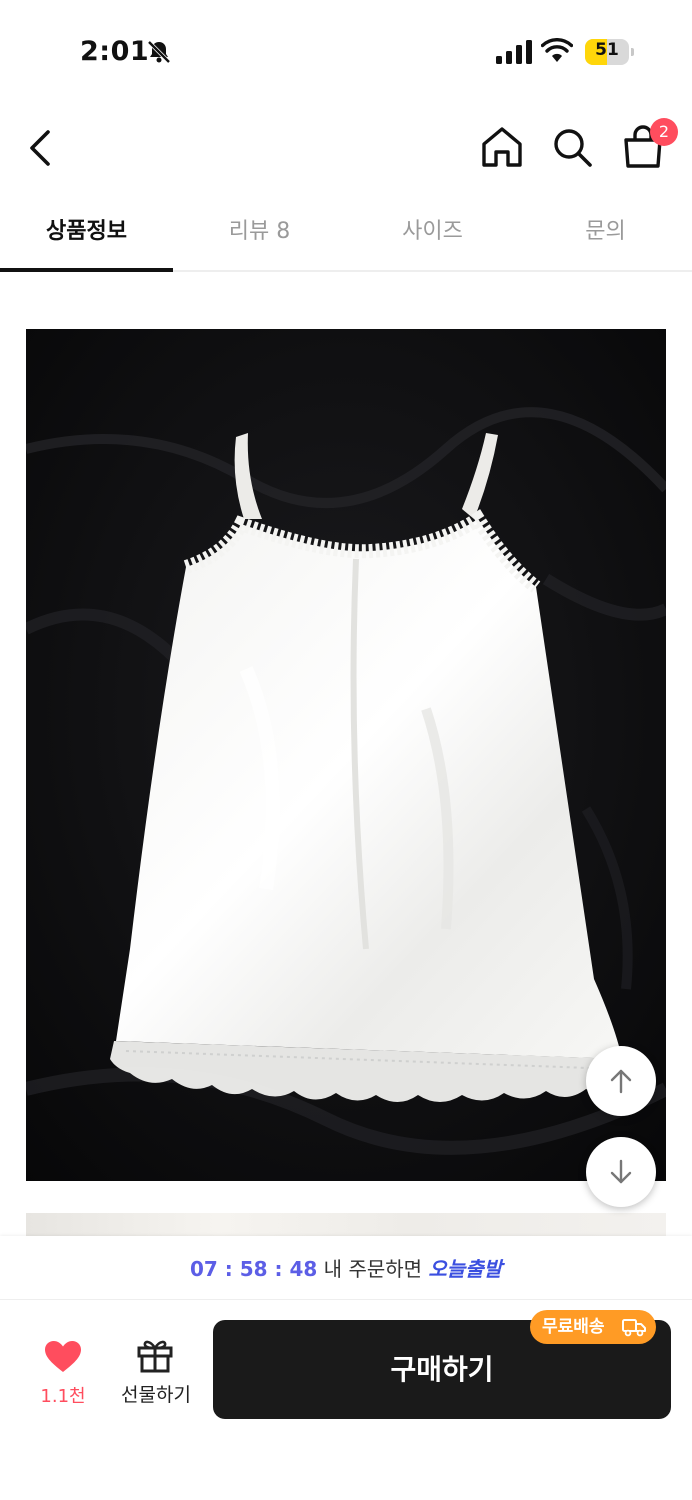  What do you see at coordinates (573, 1327) in the screenshot?
I see `free-shipping-label: 무료배송` at bounding box center [573, 1327].